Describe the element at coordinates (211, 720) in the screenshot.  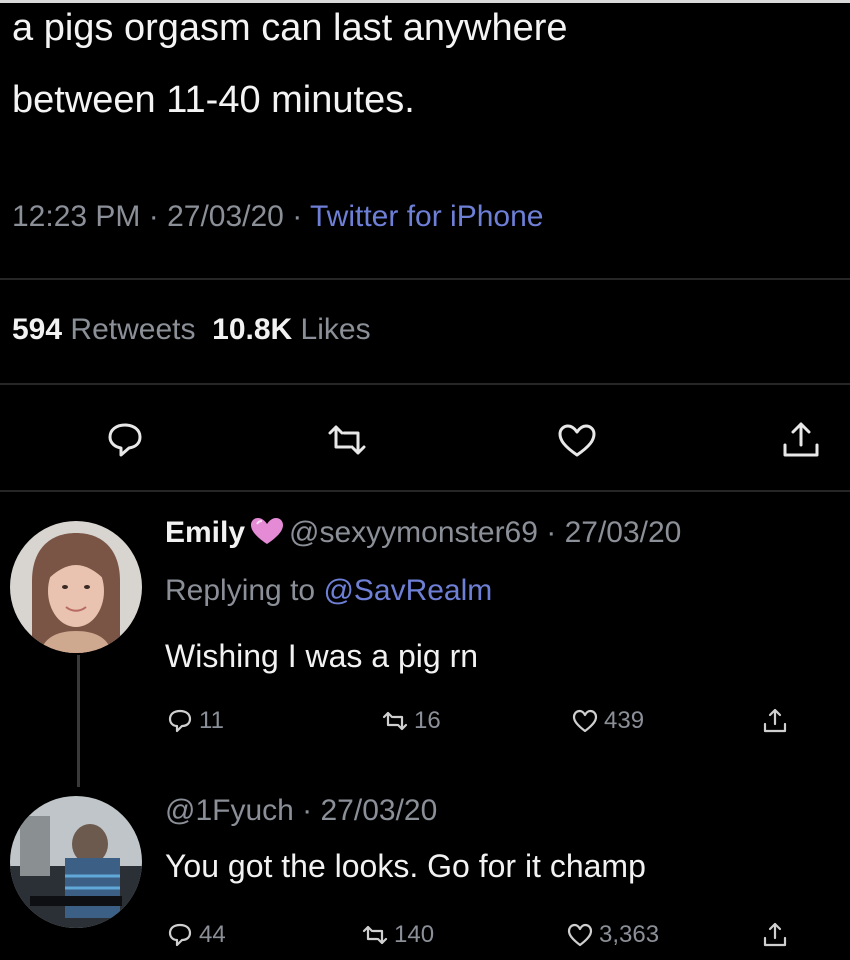
I see `reply-count: 11` at that location.